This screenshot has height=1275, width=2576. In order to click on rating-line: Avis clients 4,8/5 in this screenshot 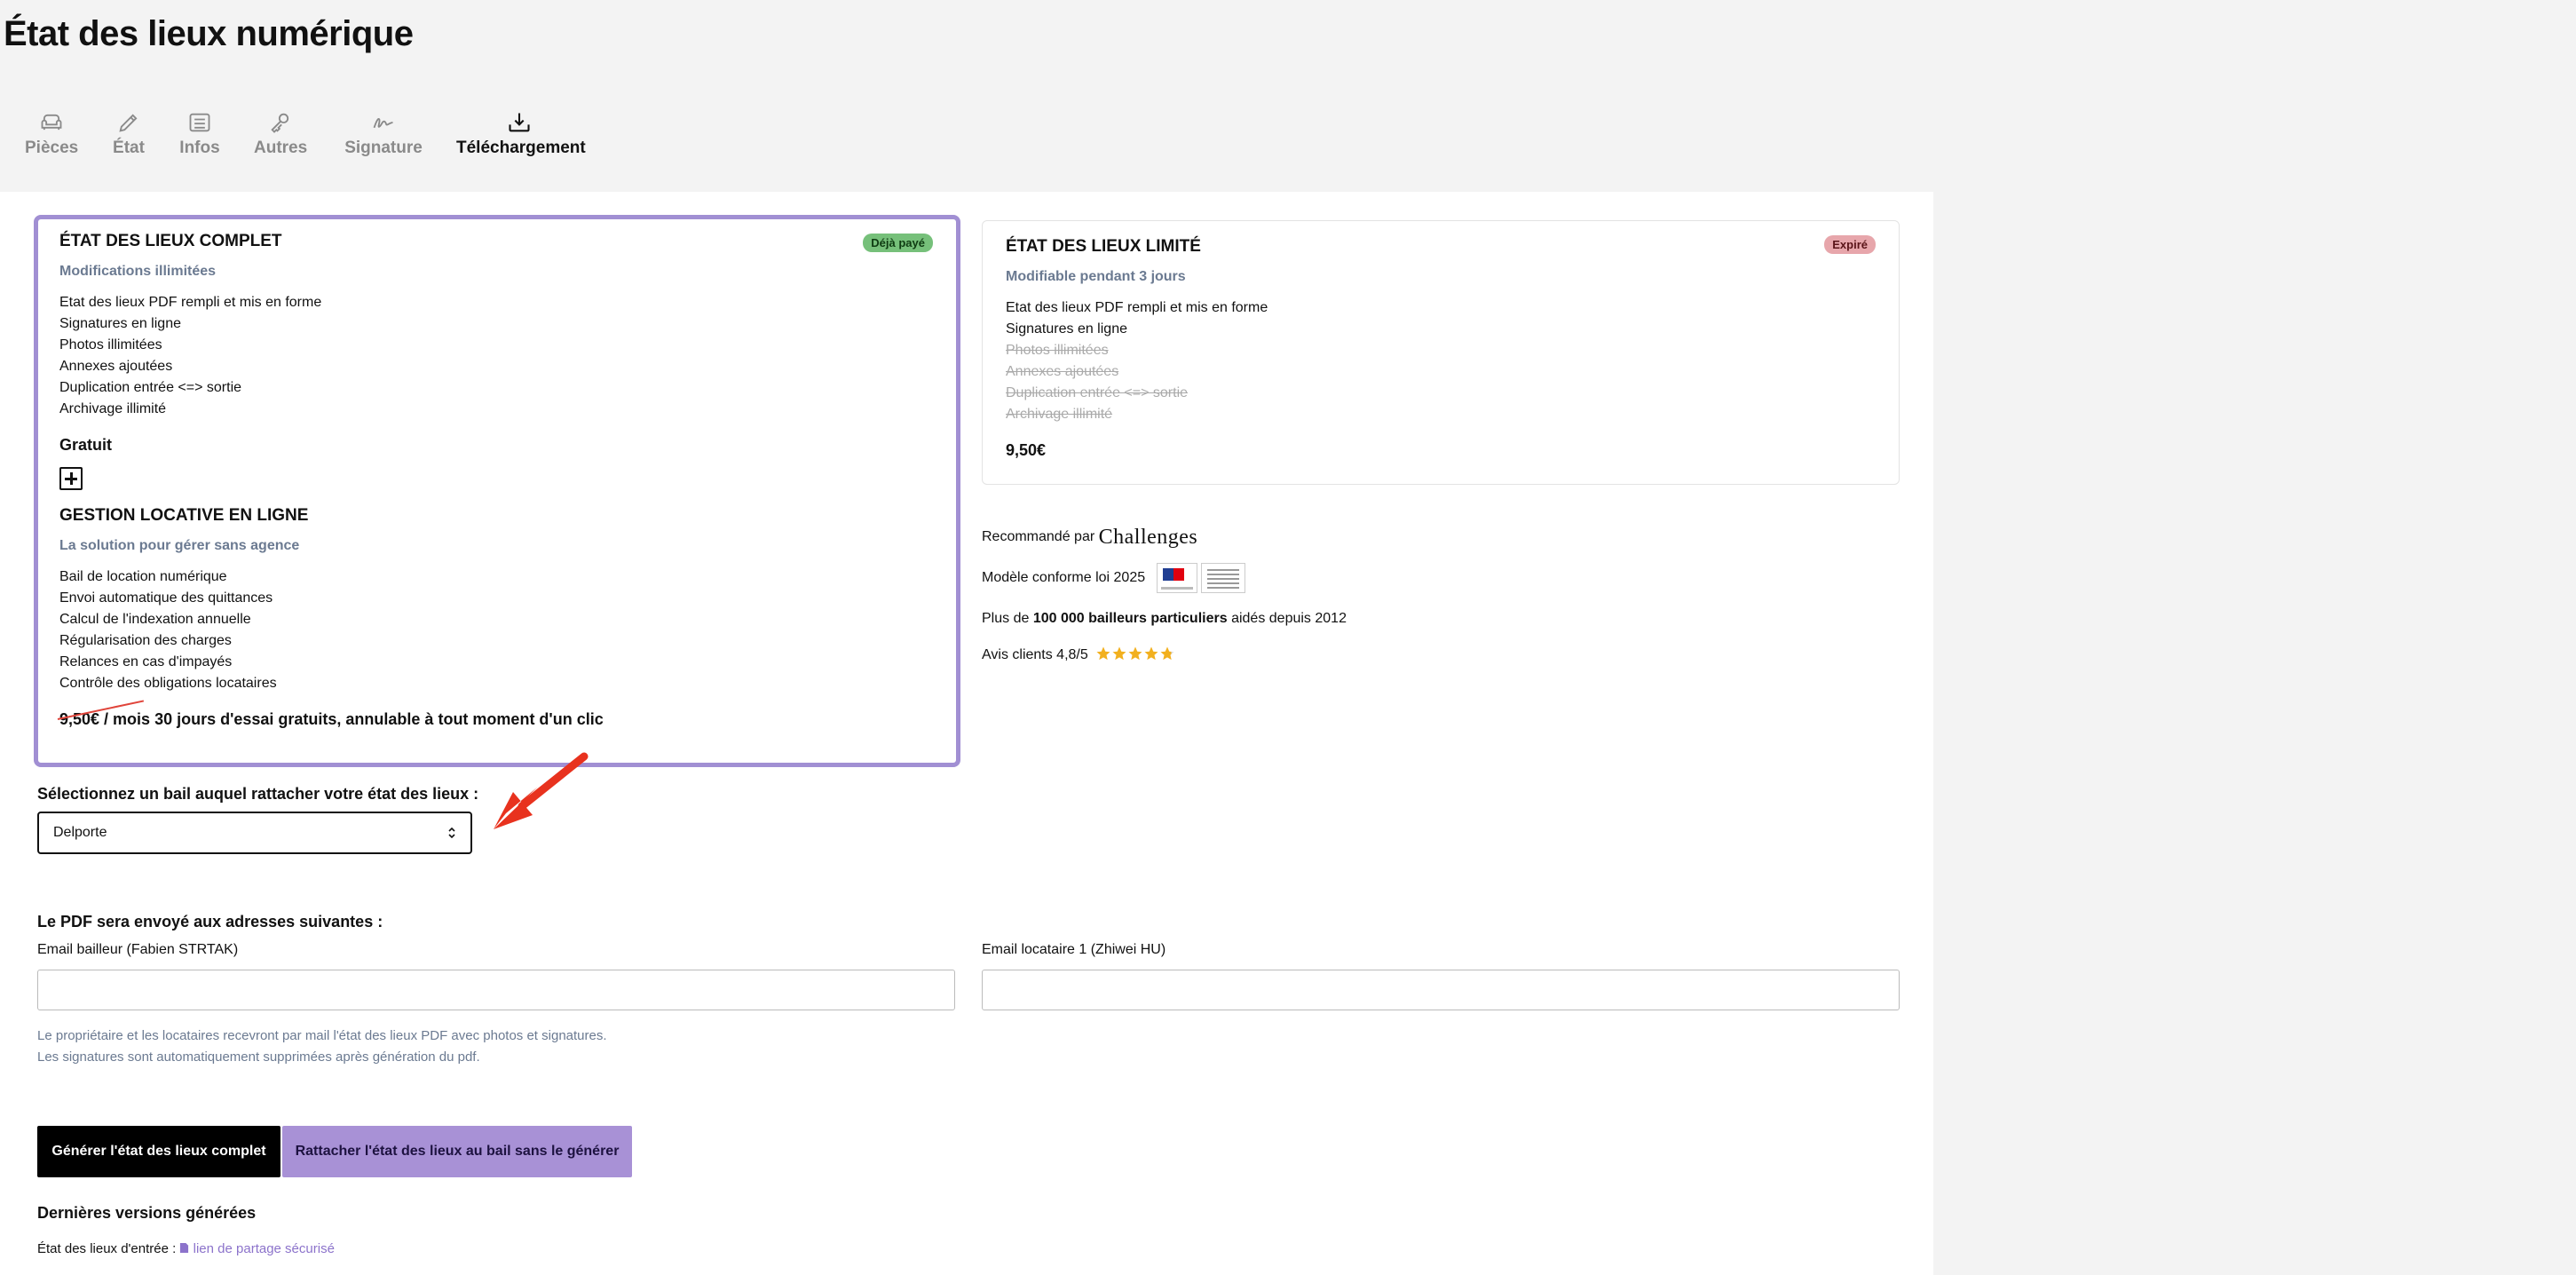, I will do `click(1078, 655)`.